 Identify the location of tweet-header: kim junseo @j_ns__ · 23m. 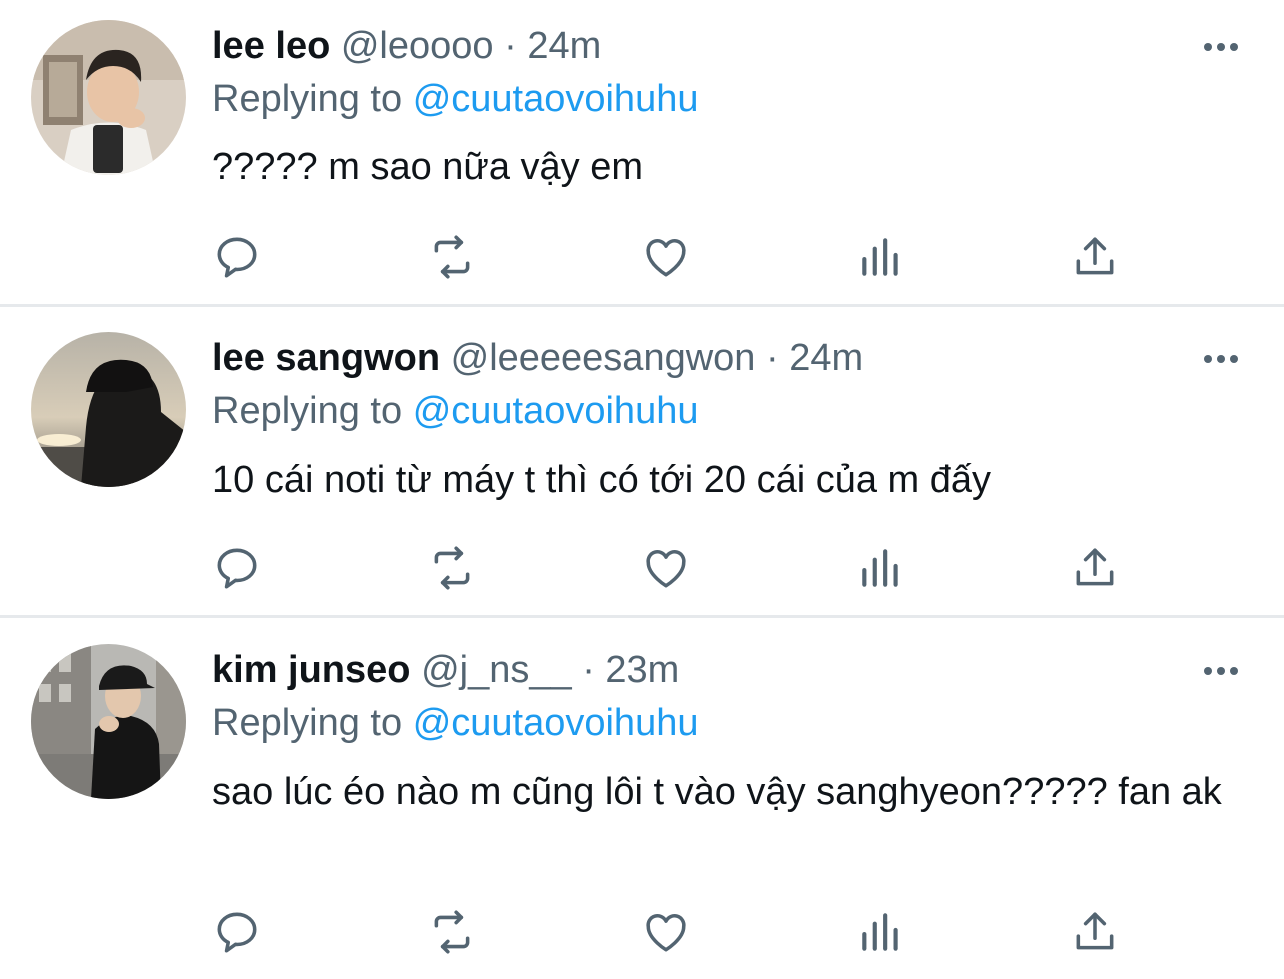
(445, 670).